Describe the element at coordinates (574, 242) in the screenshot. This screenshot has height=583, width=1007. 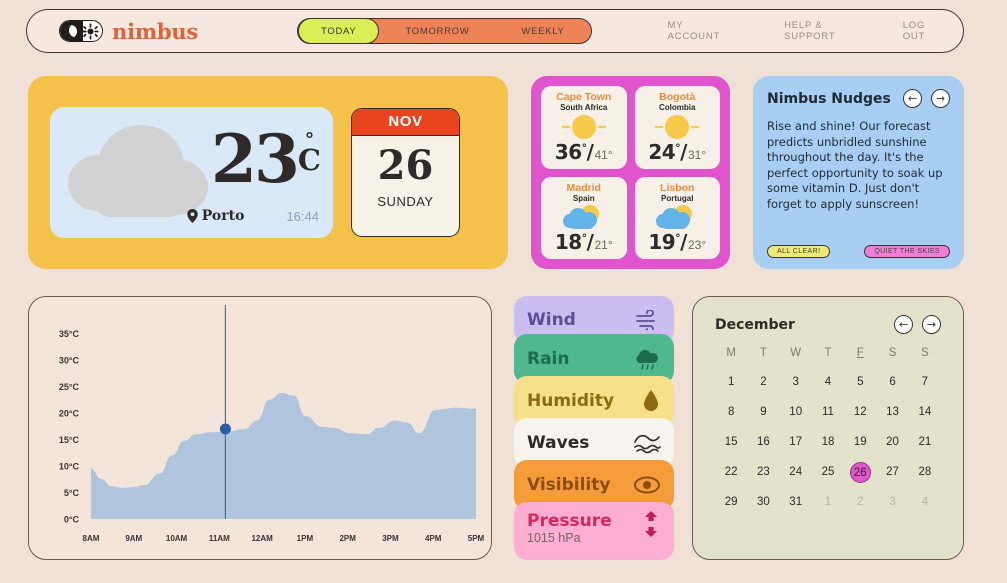
I see `city-high: 18°/` at that location.